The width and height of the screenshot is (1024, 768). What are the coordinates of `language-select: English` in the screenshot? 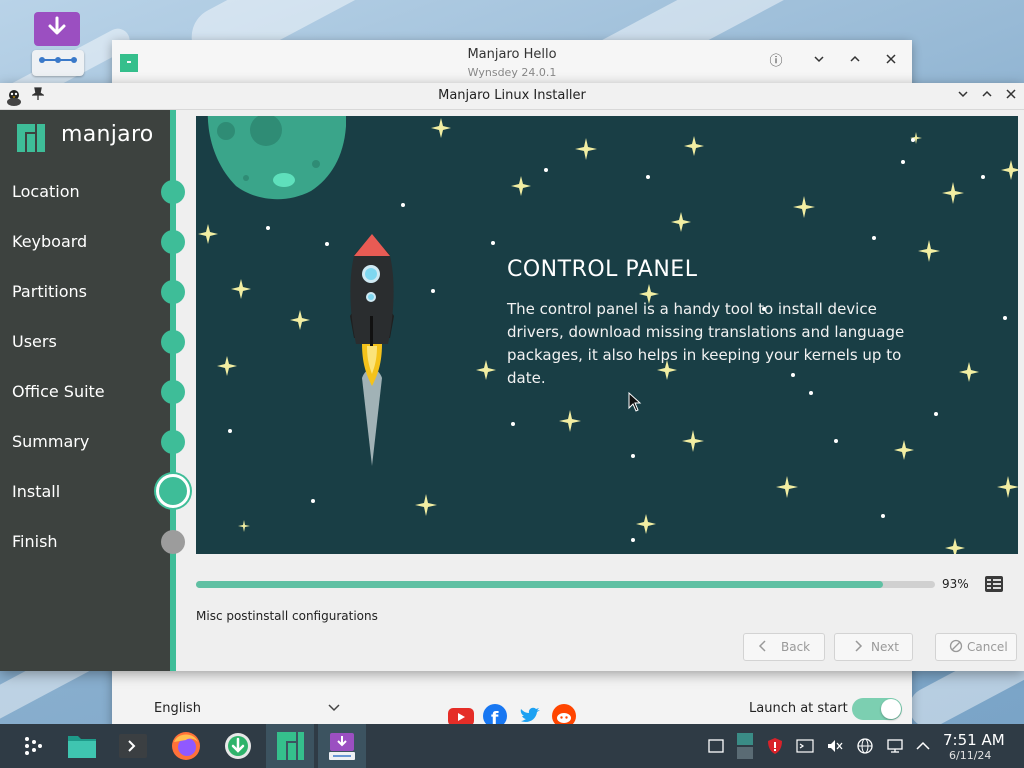 It's located at (241, 710).